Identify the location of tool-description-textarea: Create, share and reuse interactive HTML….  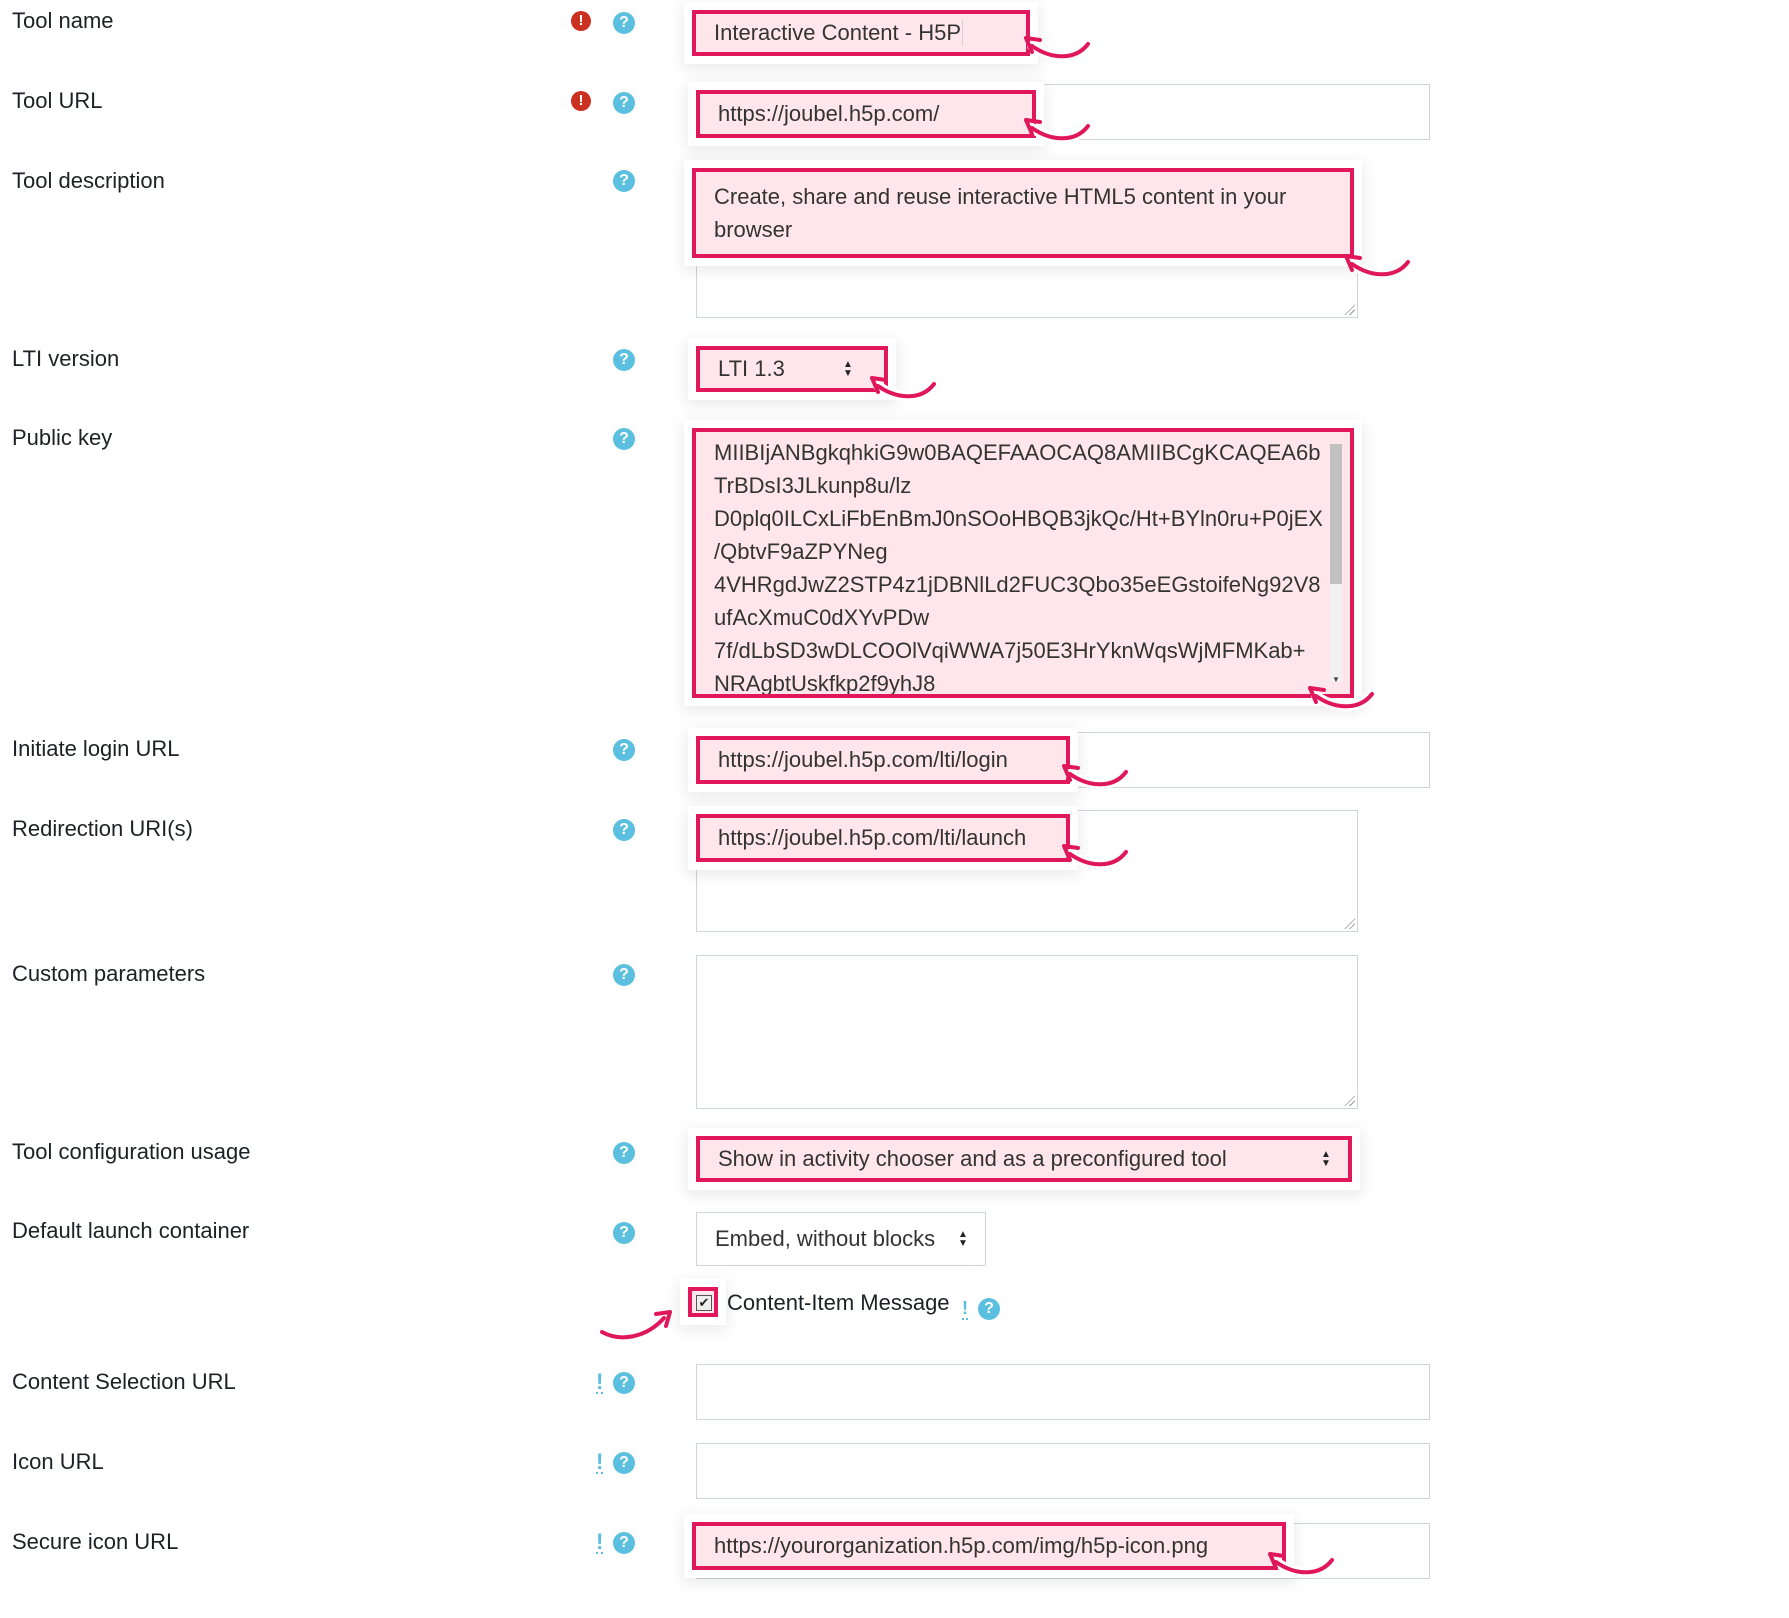
(1023, 213).